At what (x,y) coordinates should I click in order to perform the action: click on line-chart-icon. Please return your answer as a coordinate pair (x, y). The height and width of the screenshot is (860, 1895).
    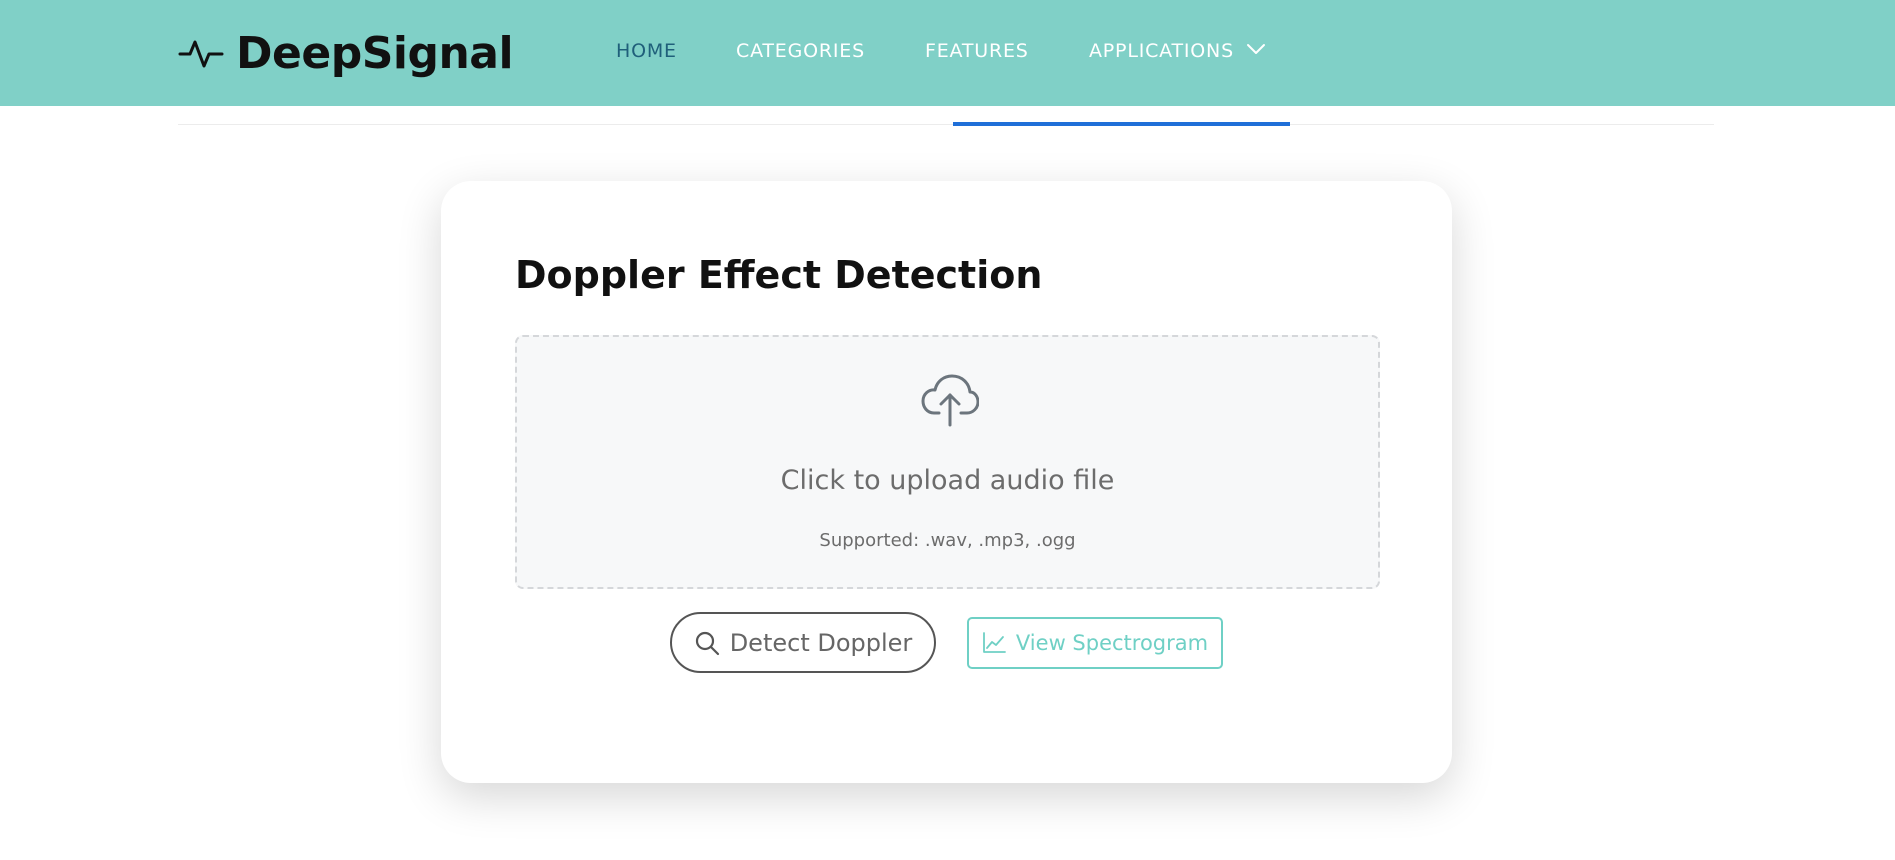
    Looking at the image, I should click on (994, 642).